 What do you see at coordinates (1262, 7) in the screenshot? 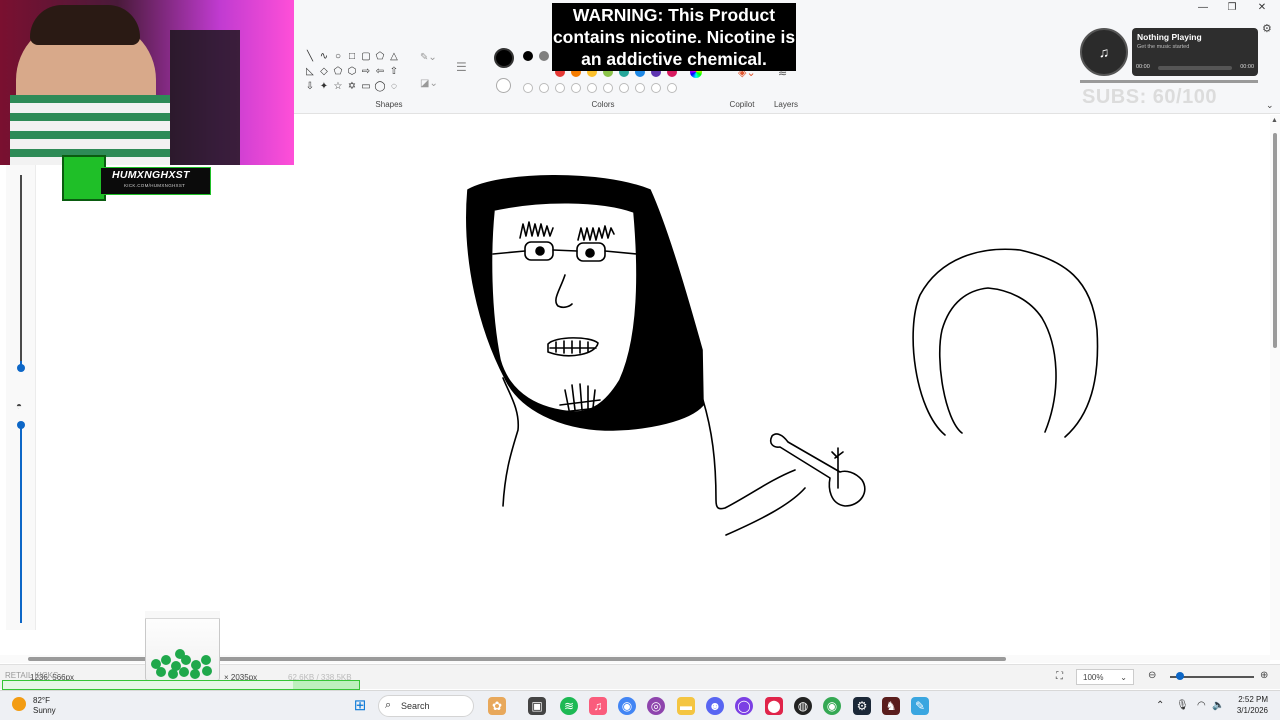
I see `close-icon: ✕` at bounding box center [1262, 7].